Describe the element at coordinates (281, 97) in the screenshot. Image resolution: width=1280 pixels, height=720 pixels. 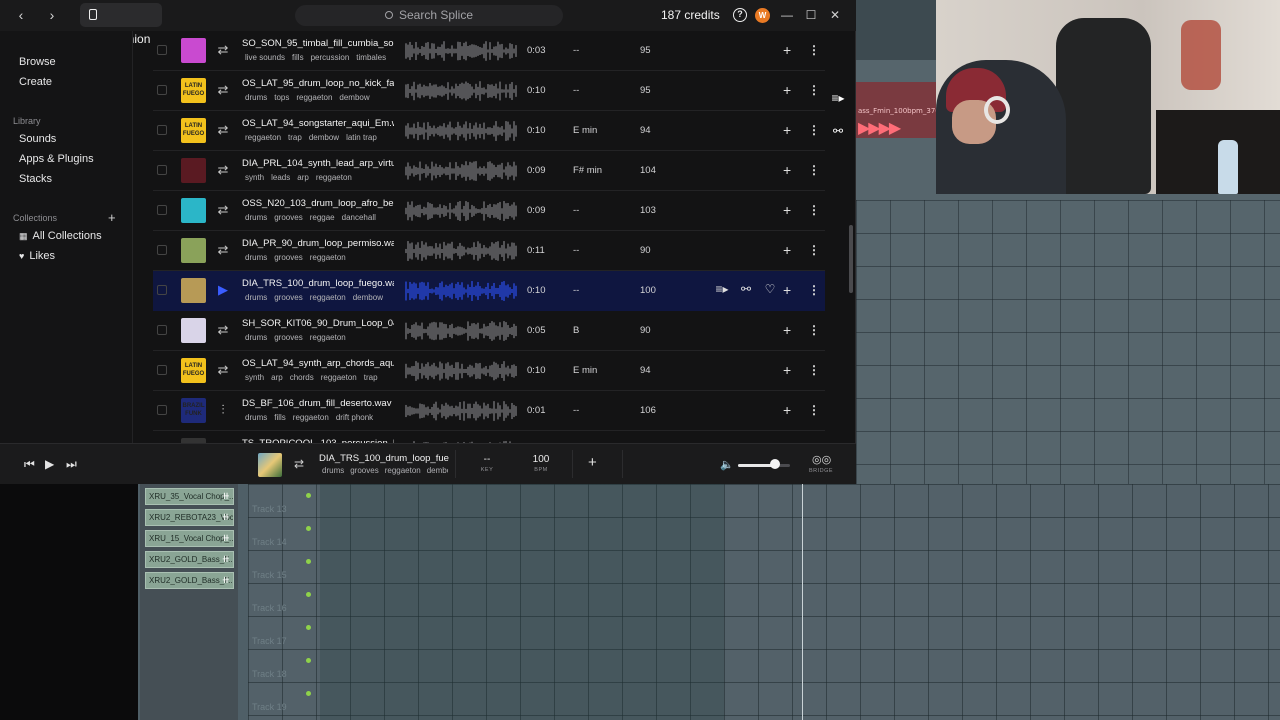
I see `tag: tops` at that location.